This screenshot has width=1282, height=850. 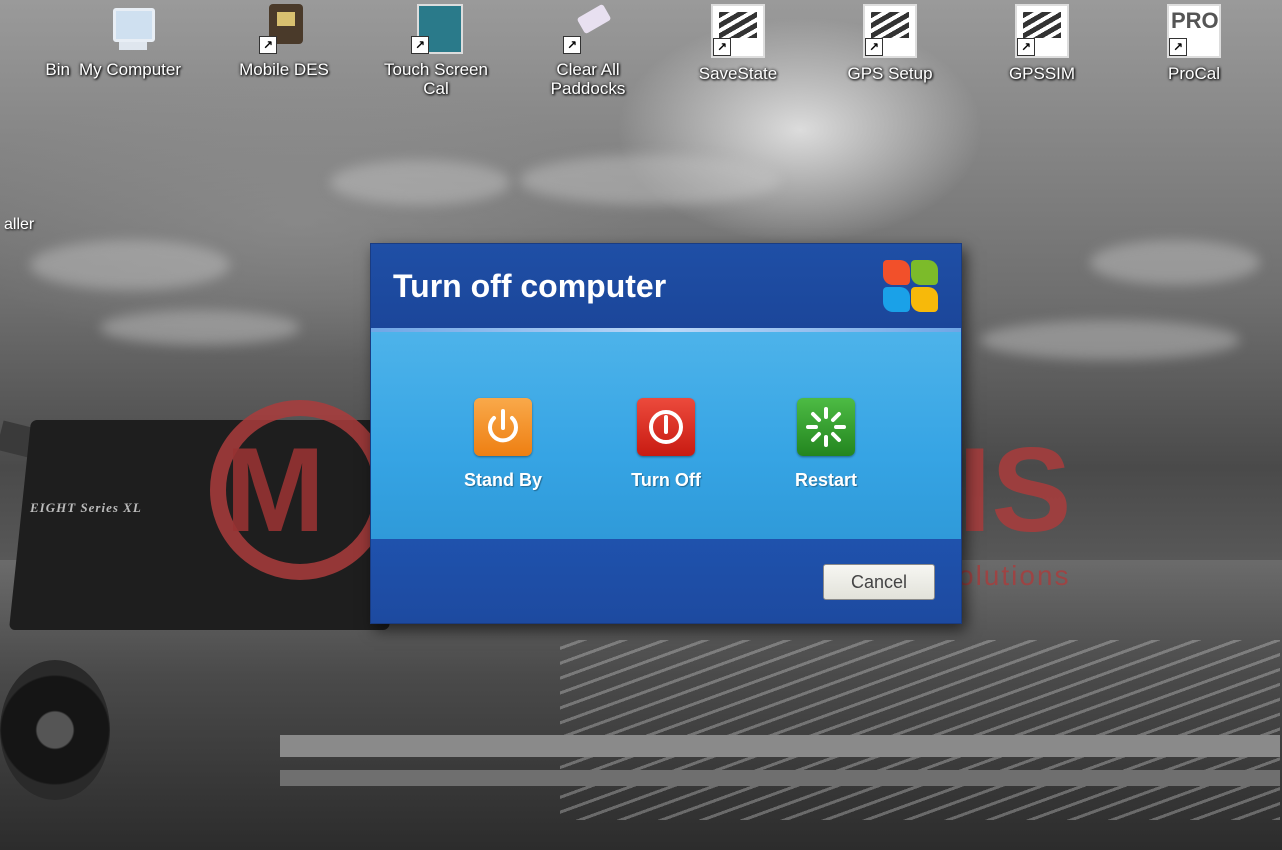 I want to click on restart-button: Restart, so click(x=826, y=444).